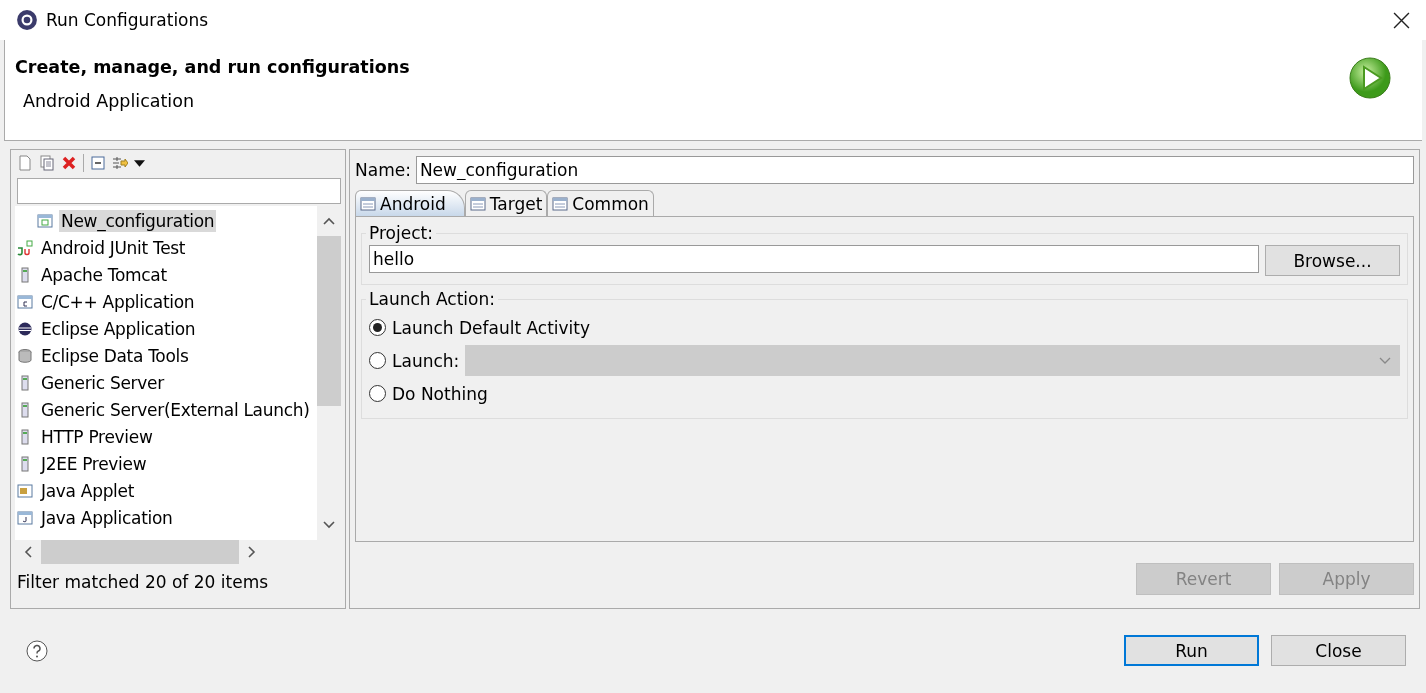  Describe the element at coordinates (179, 191) in the screenshot. I see `filter-field` at that location.